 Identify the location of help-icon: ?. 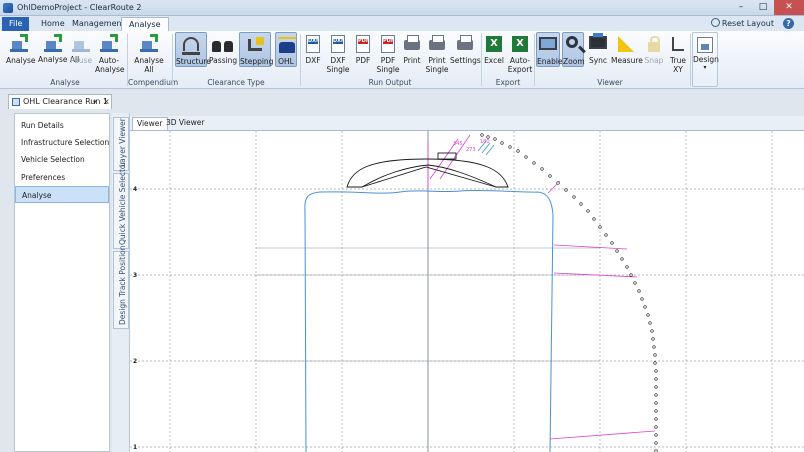
(788, 23).